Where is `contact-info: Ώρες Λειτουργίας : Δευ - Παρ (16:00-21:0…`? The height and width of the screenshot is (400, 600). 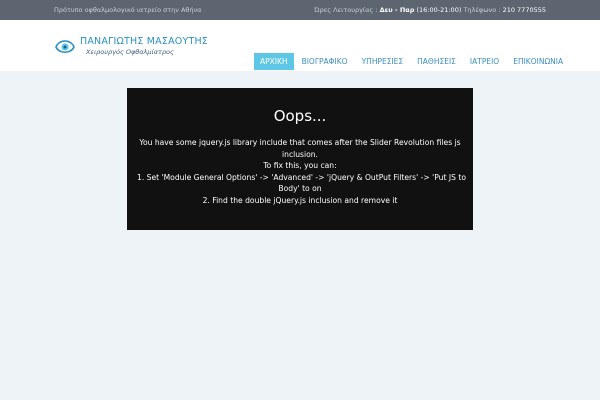
contact-info: Ώρες Λειτουργίας : Δευ - Παρ (16:00-21:0… is located at coordinates (430, 10).